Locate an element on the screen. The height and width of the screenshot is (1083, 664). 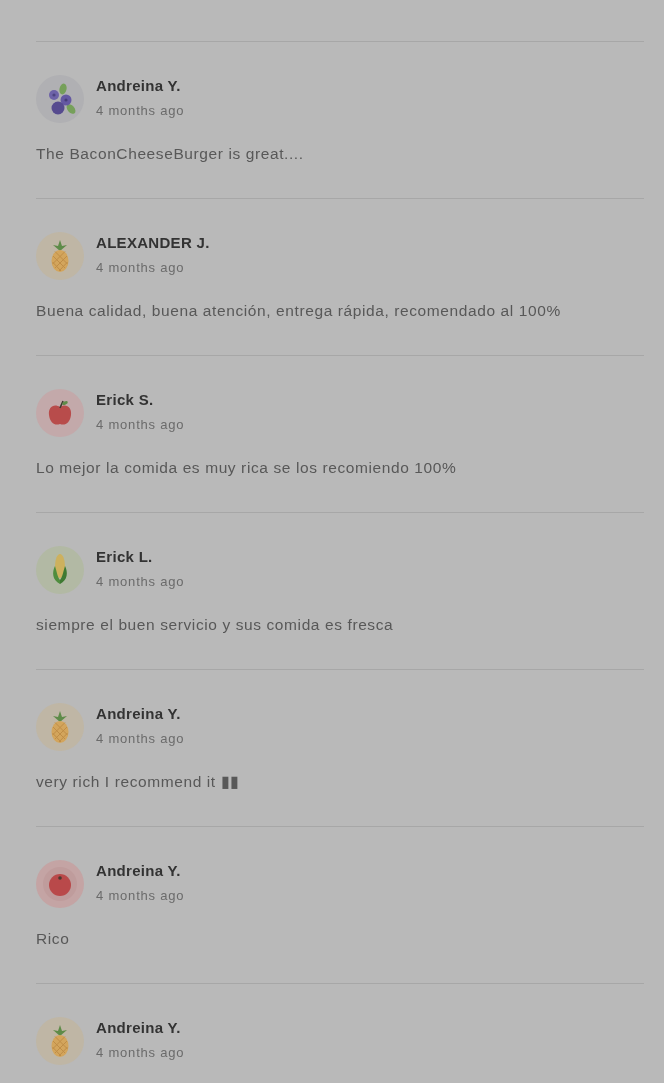
review-text: siempre el buen servicio y sus comida es fresca is located at coordinates (215, 625).